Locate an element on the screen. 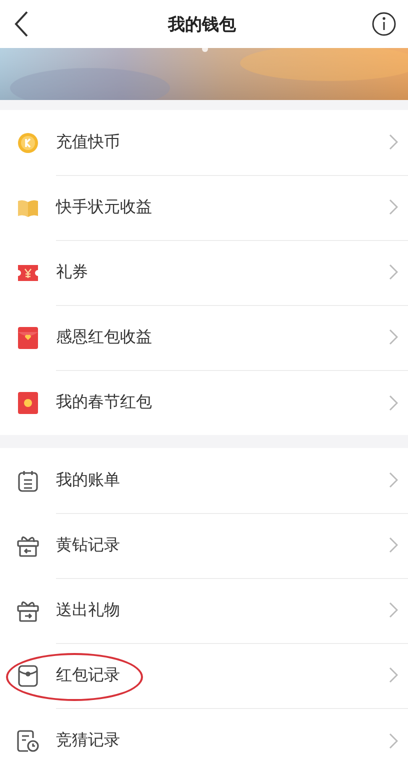 Image resolution: width=408 pixels, height=771 pixels. menu-item-label: 送出礼物 is located at coordinates (88, 610).